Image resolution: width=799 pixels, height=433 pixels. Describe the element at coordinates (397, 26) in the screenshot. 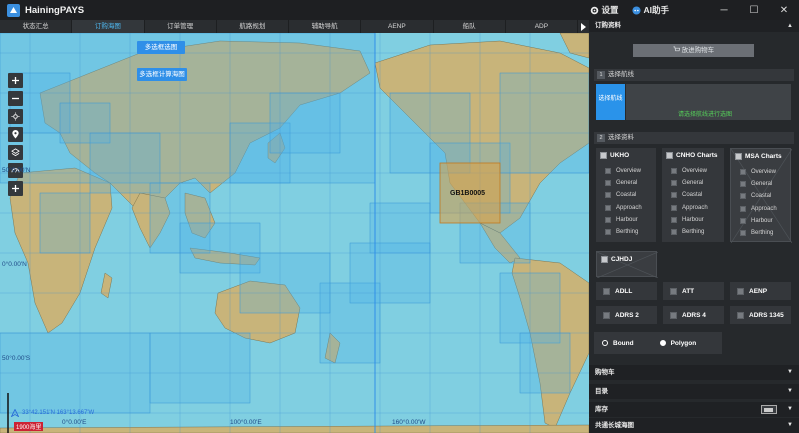

I see `tab-aenp: AENP` at that location.